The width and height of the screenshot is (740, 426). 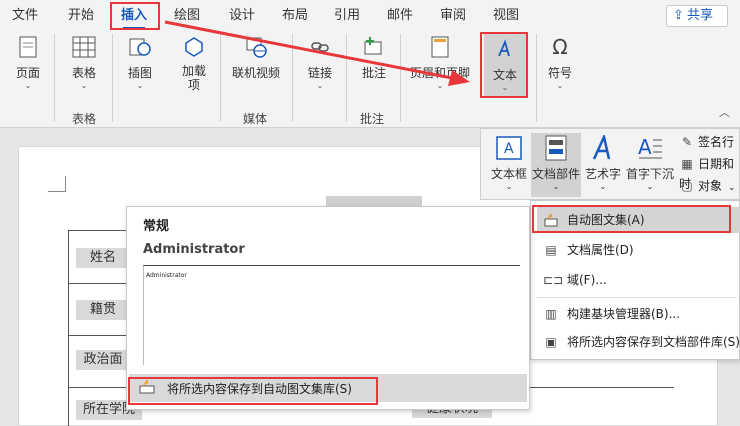 I want to click on textbox-icon: A, so click(x=509, y=148).